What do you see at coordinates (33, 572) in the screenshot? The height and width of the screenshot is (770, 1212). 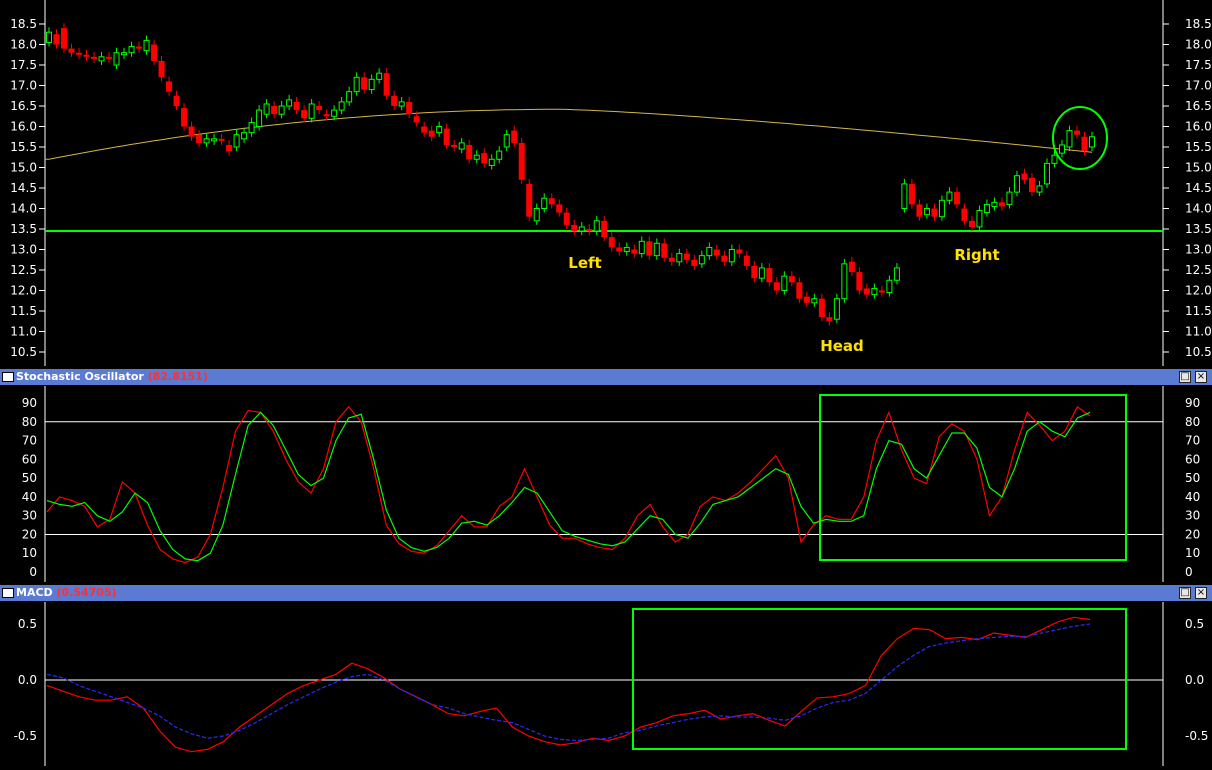 I see `stoch-tick-left: 0` at bounding box center [33, 572].